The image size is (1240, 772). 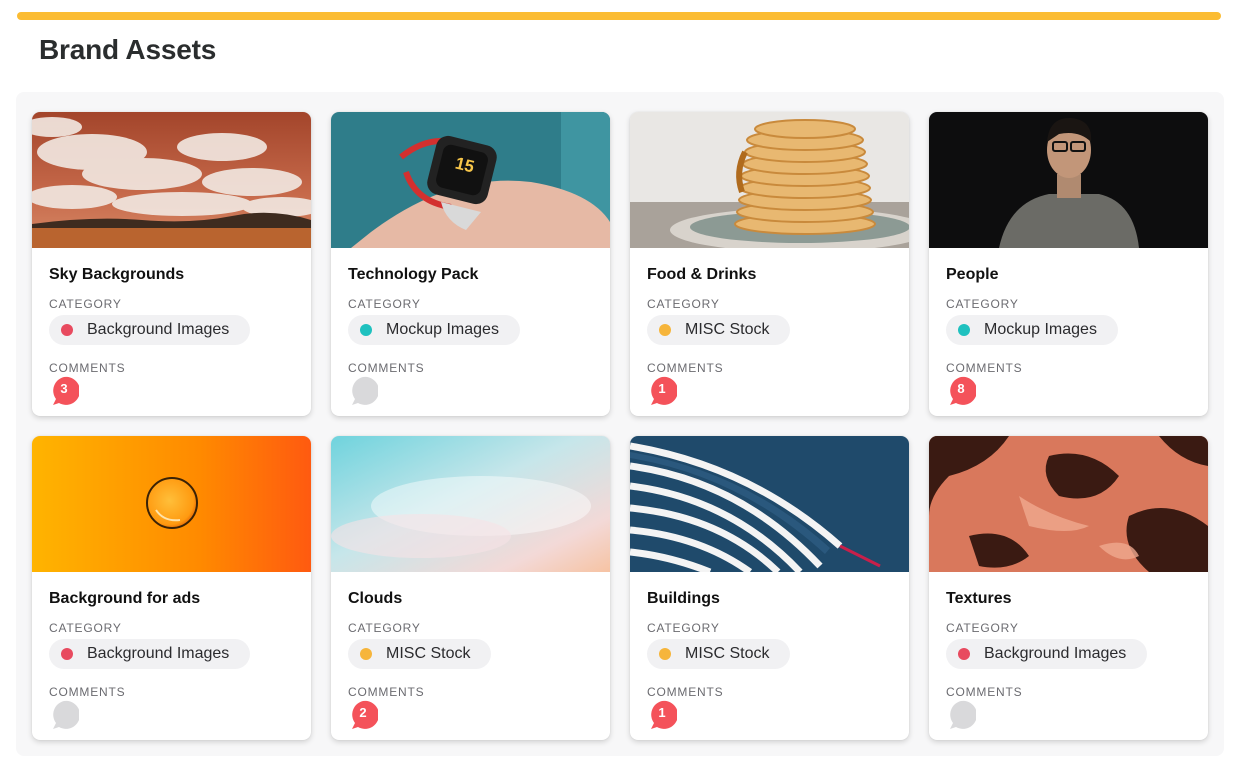 What do you see at coordinates (961, 388) in the screenshot?
I see `comment-count: 8` at bounding box center [961, 388].